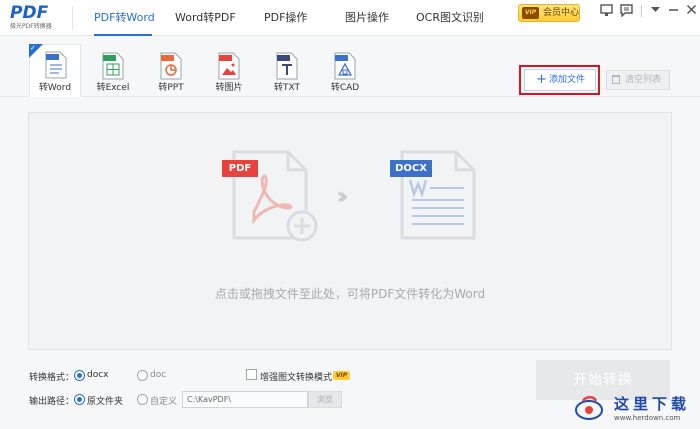 The width and height of the screenshot is (700, 429). Describe the element at coordinates (342, 196) in the screenshot. I see `convert-arrow-icon: ››` at that location.